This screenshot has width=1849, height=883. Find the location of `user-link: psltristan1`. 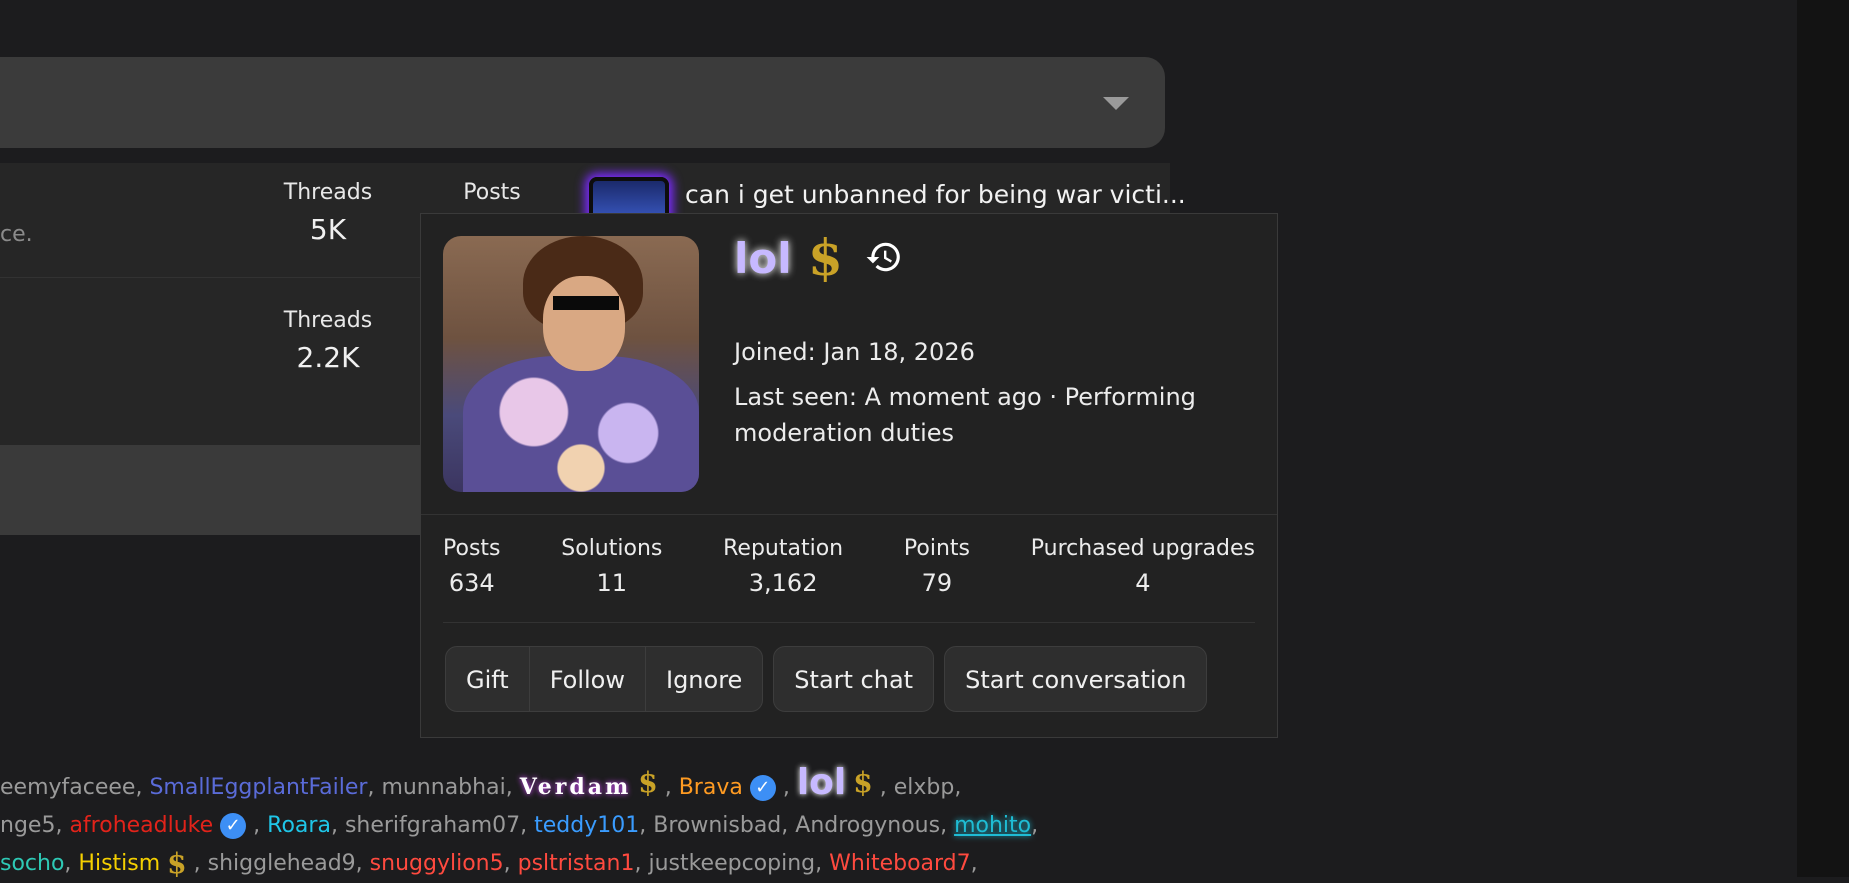

user-link: psltristan1 is located at coordinates (576, 863).